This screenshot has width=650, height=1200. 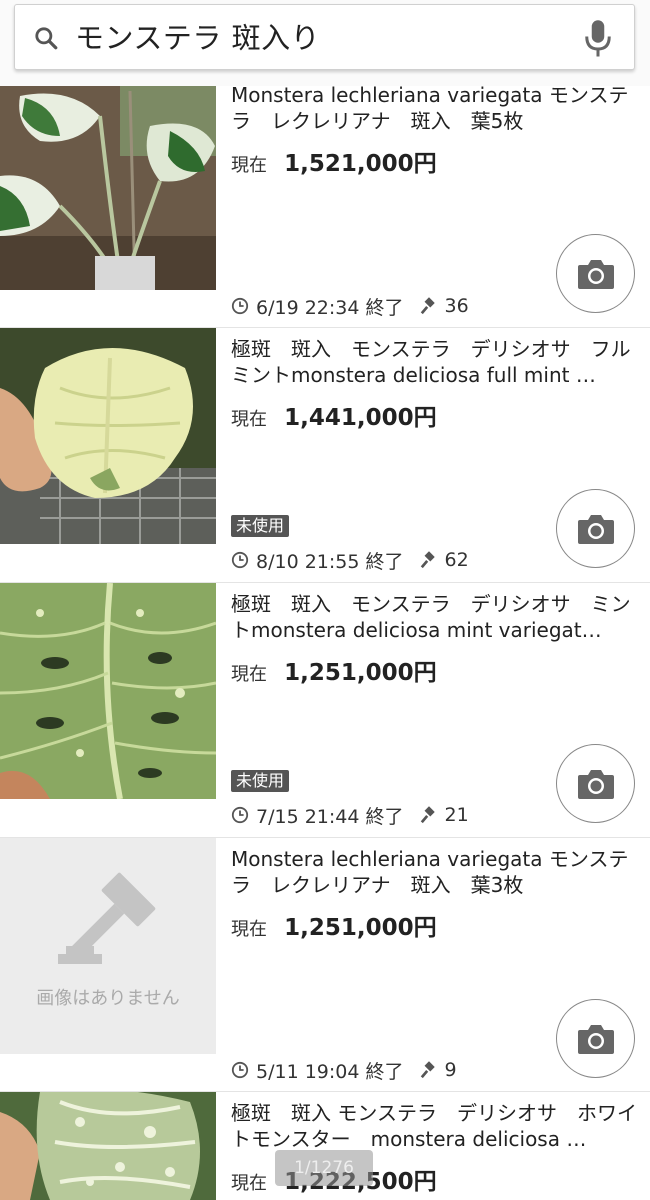 What do you see at coordinates (450, 1070) in the screenshot?
I see `bid-count: 9` at bounding box center [450, 1070].